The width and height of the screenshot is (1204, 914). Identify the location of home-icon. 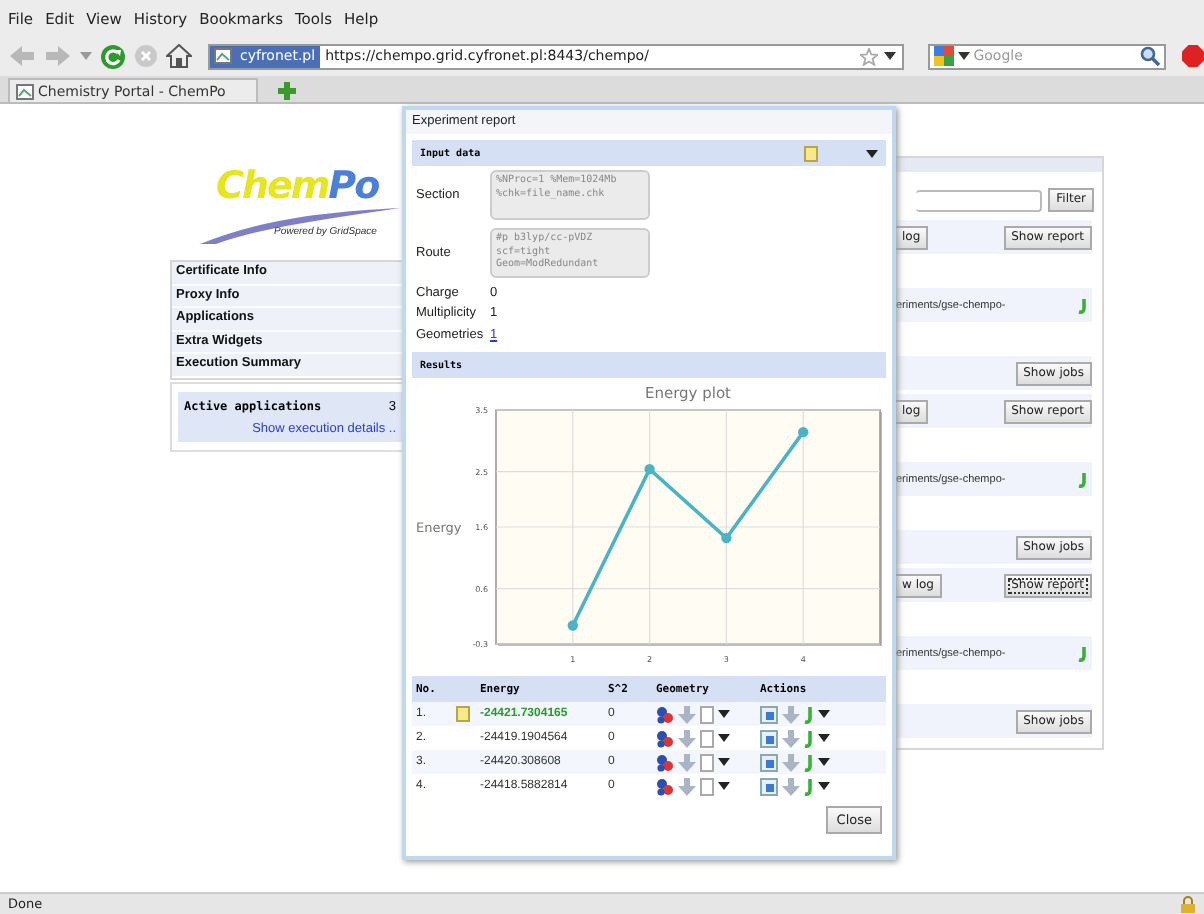
(179, 56).